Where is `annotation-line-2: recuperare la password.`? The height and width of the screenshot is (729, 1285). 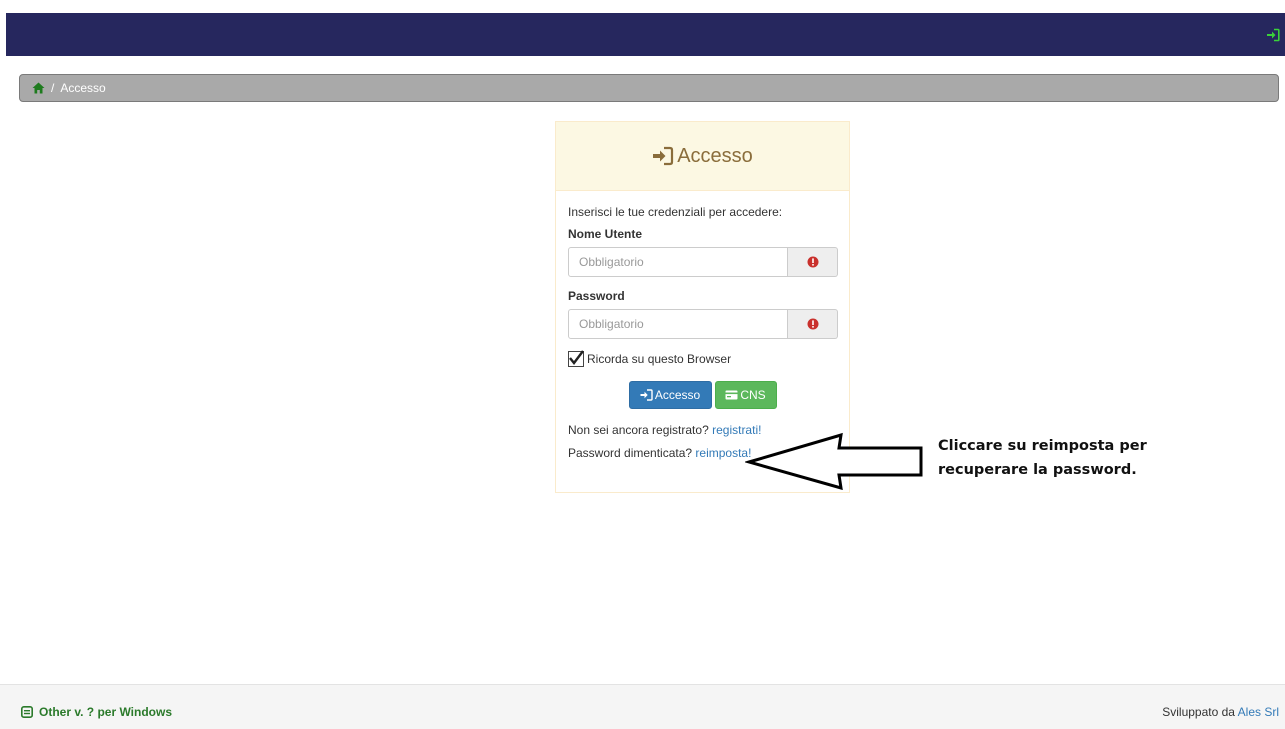 annotation-line-2: recuperare la password. is located at coordinates (1037, 470).